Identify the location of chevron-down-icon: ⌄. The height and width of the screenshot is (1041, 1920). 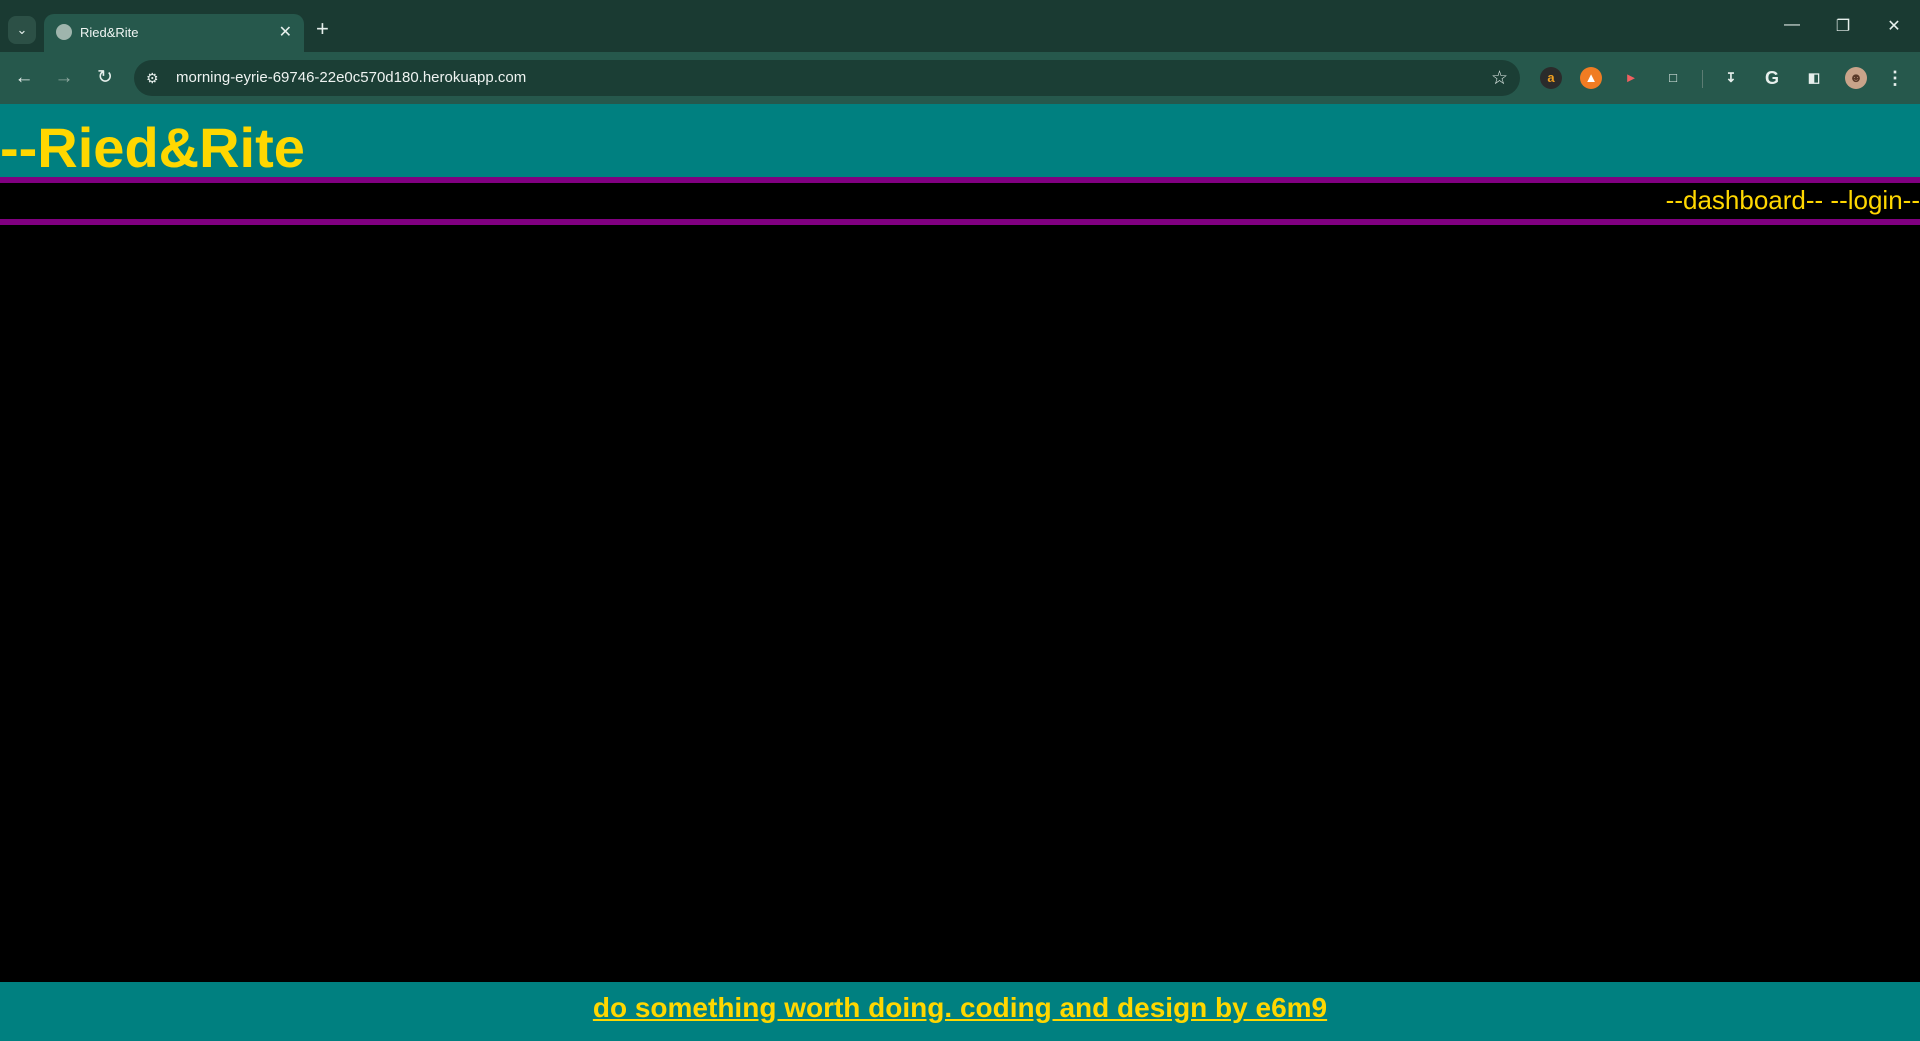
(22, 29).